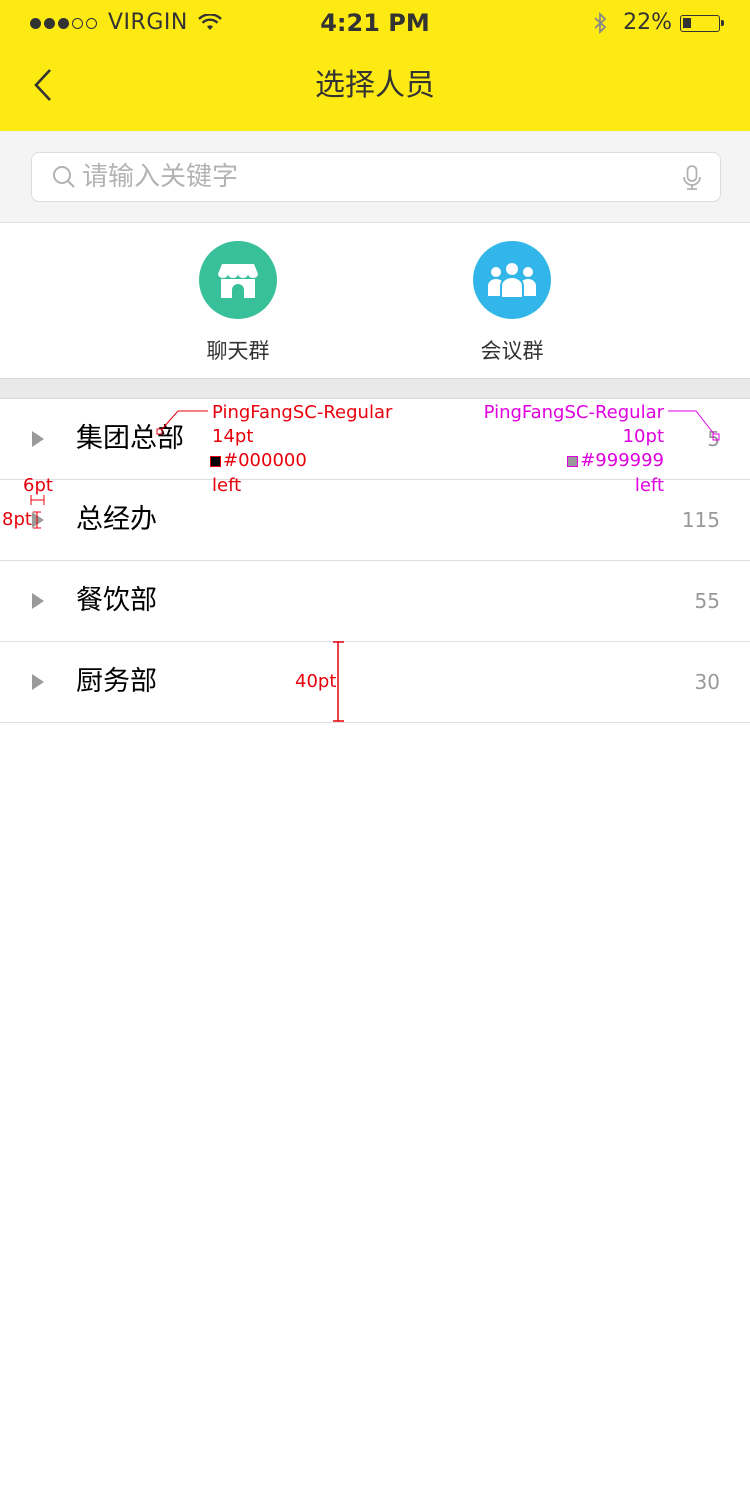  What do you see at coordinates (265, 460) in the screenshot?
I see `annotation-name-color-value: #000000` at bounding box center [265, 460].